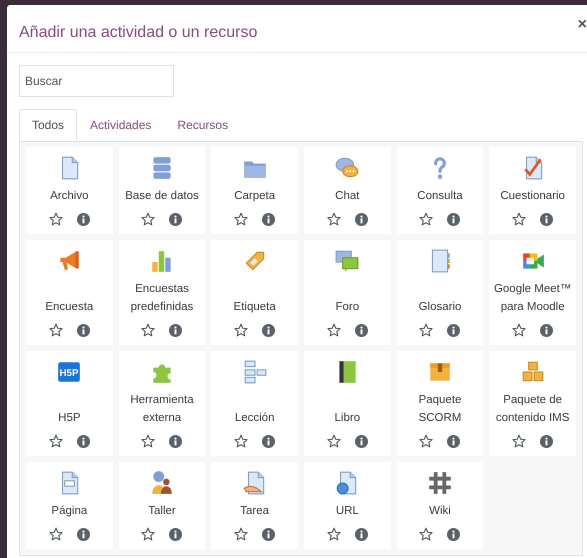 The width and height of the screenshot is (587, 558). What do you see at coordinates (440, 307) in the screenshot?
I see `module-label: Glosario` at bounding box center [440, 307].